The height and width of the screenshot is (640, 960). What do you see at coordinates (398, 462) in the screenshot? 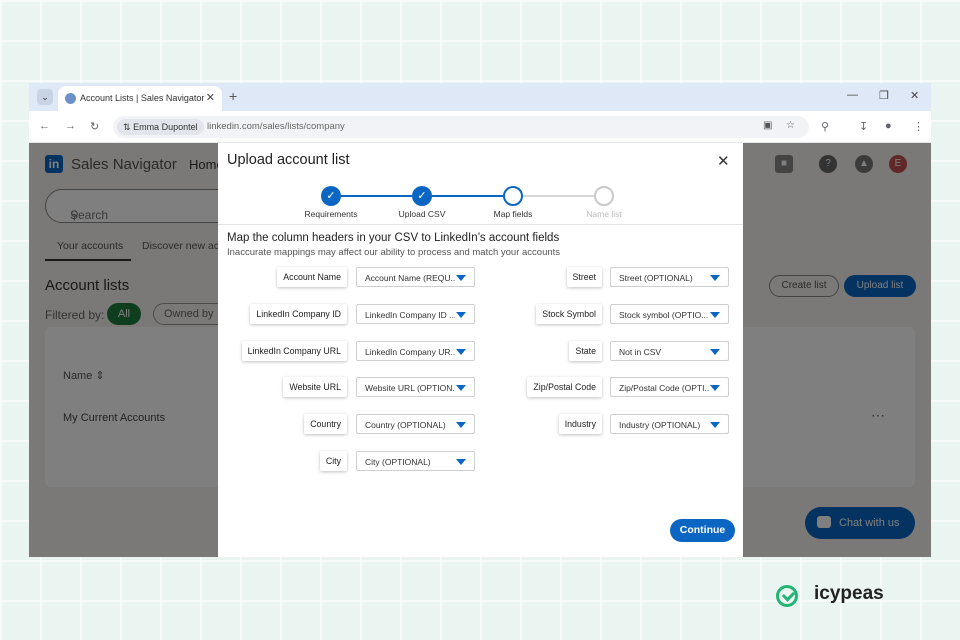
I see `select-value: City (OPTIONAL)` at bounding box center [398, 462].